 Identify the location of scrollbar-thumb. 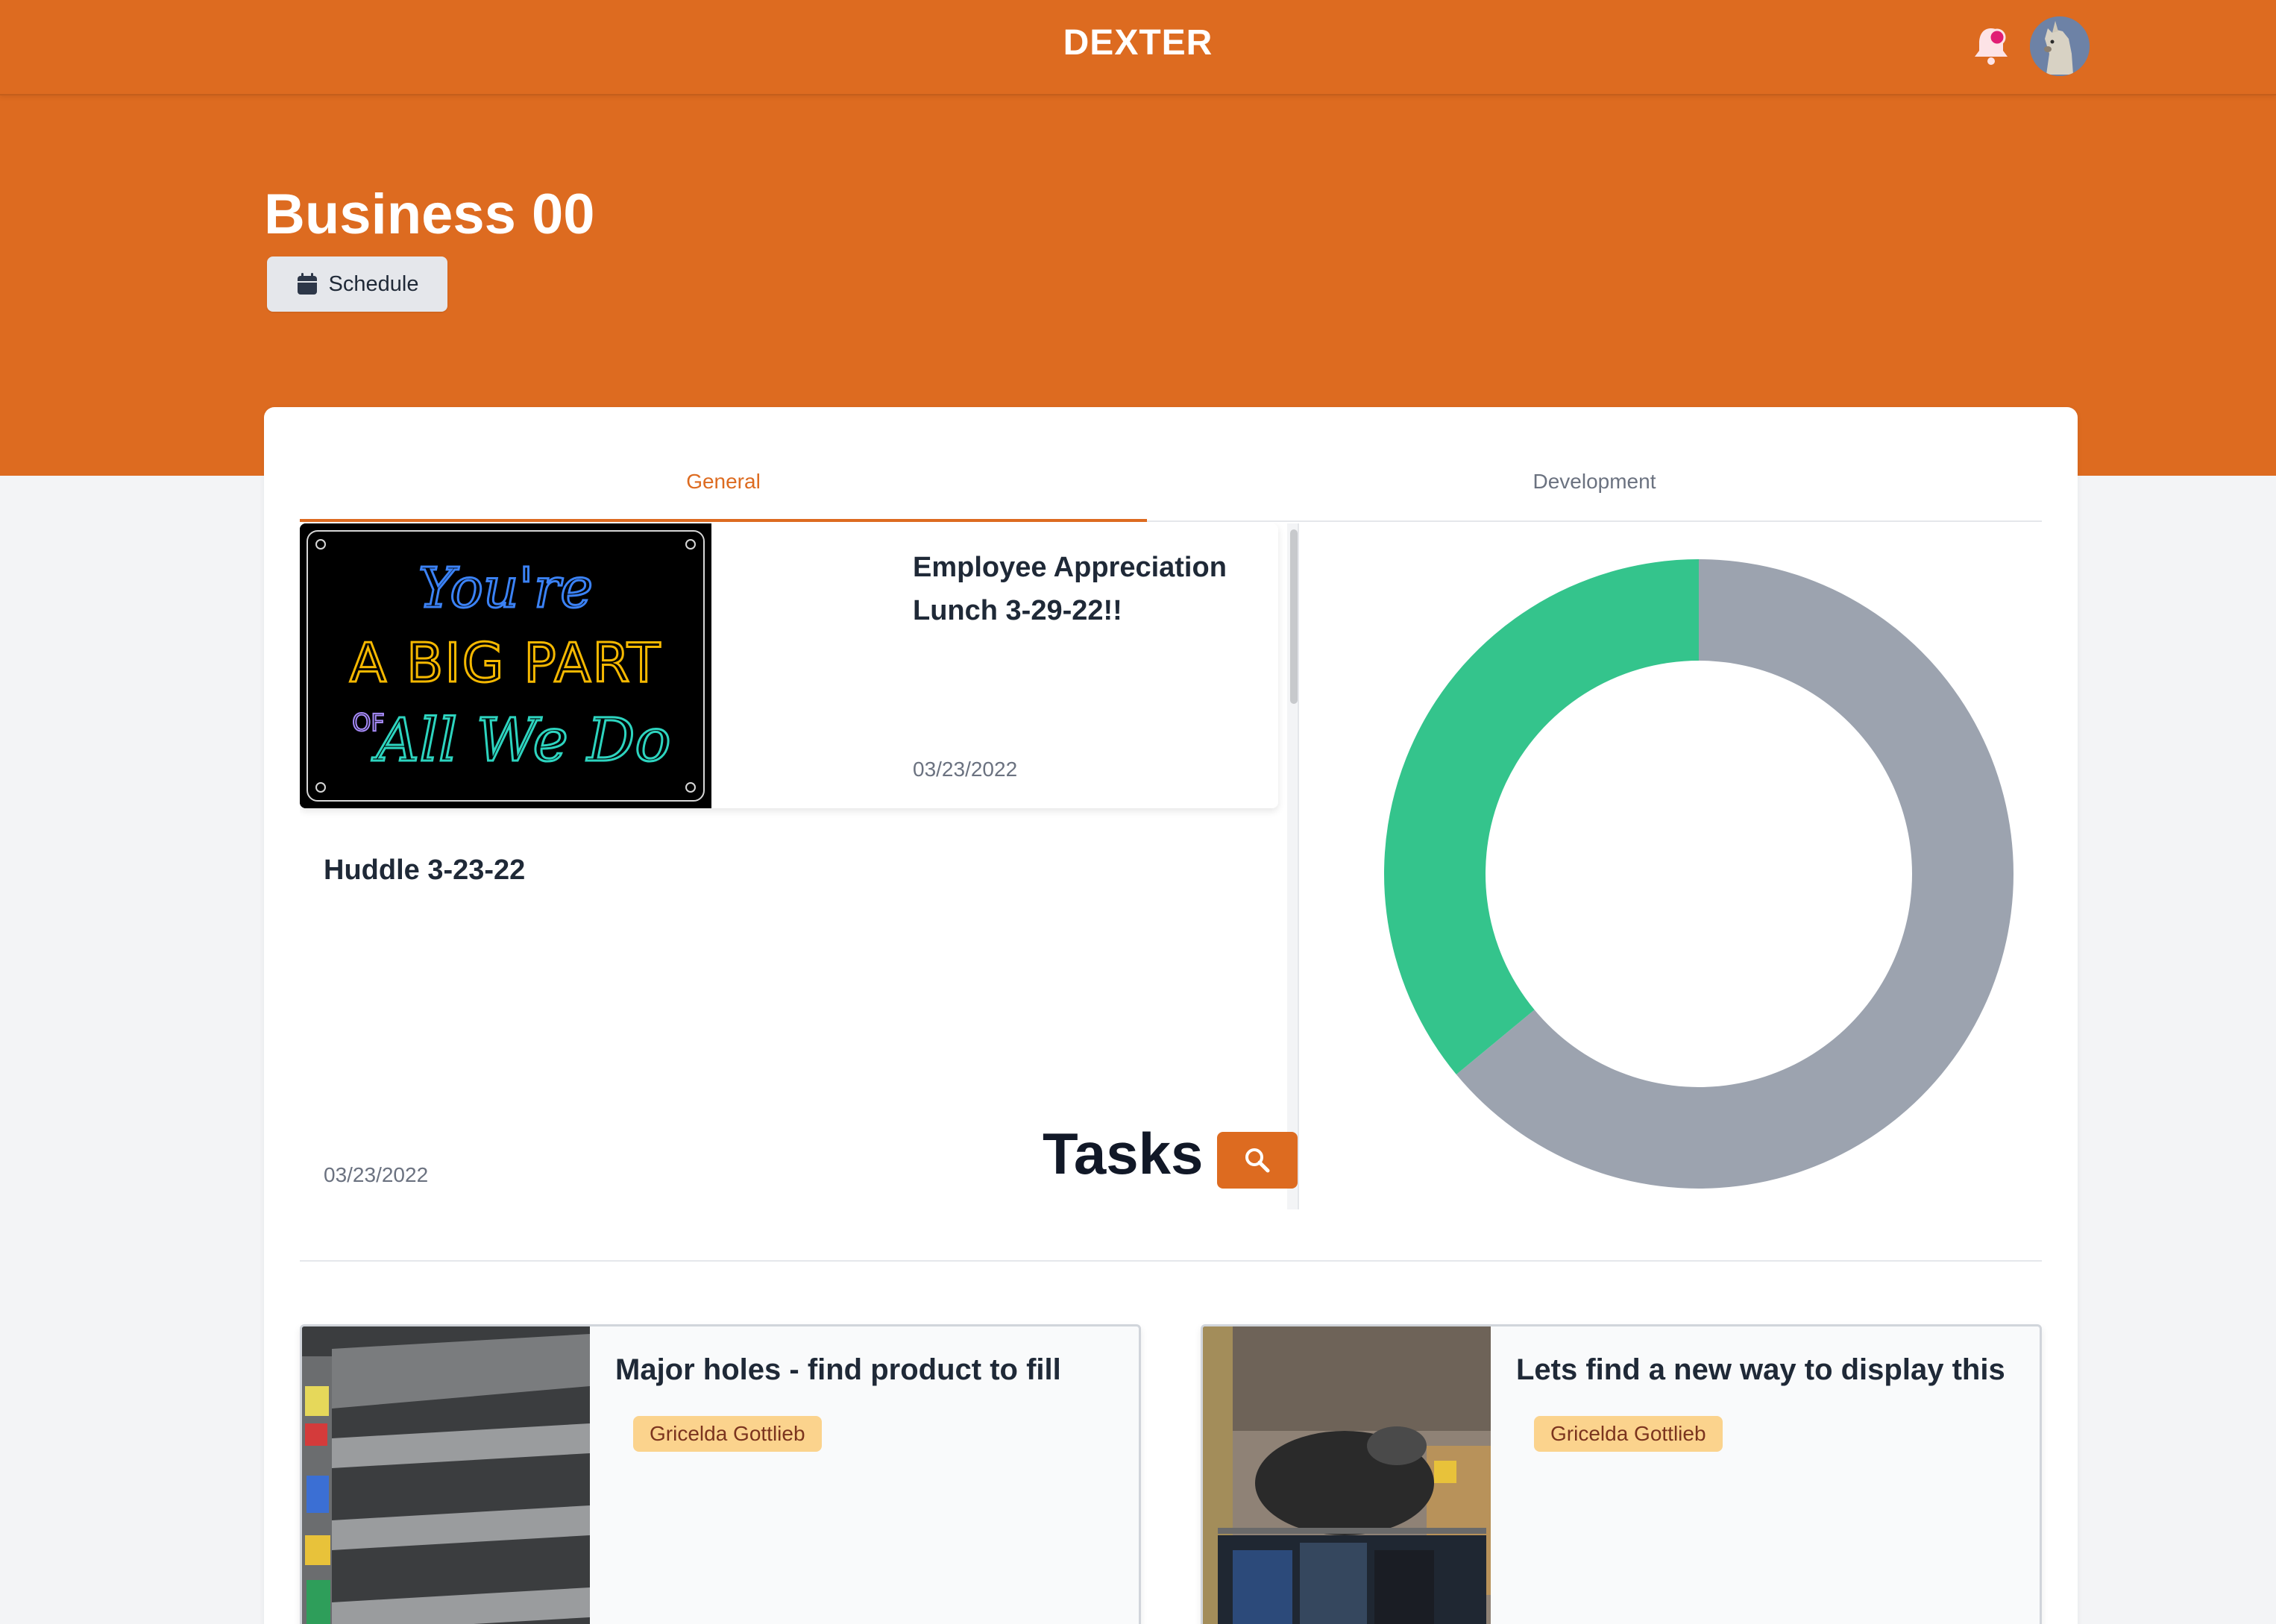
(1294, 616).